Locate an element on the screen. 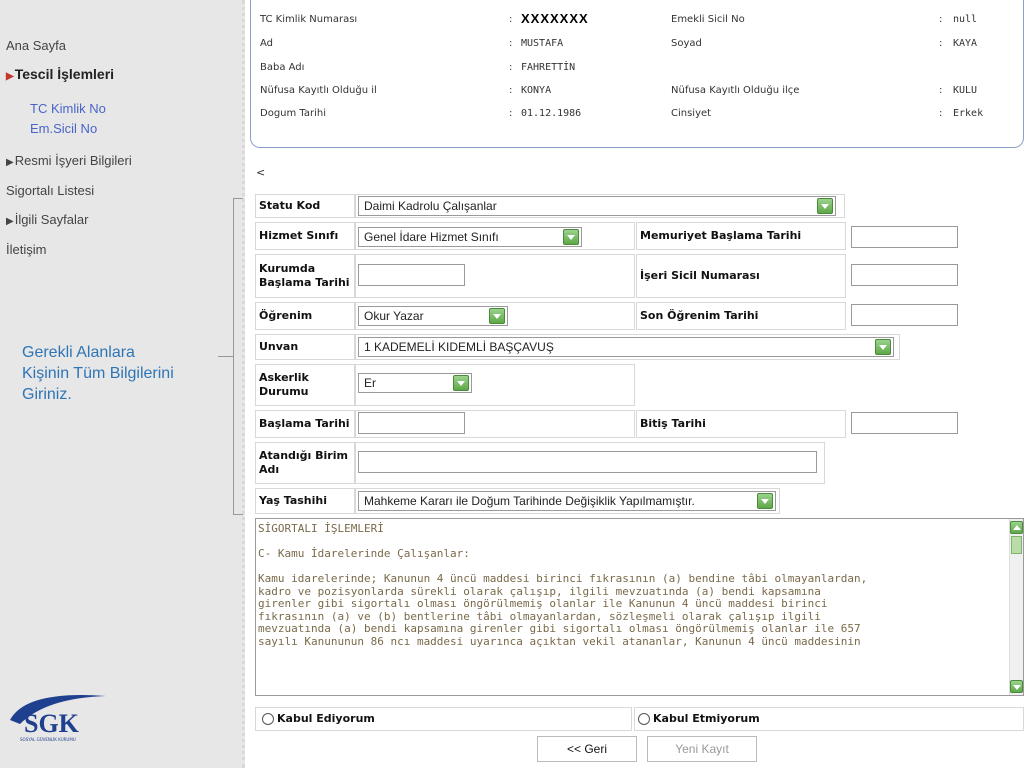 The image size is (1024, 768). sgk-logo: SGK SOSYAL GÜVENLİK KURUMU is located at coordinates (60, 714).